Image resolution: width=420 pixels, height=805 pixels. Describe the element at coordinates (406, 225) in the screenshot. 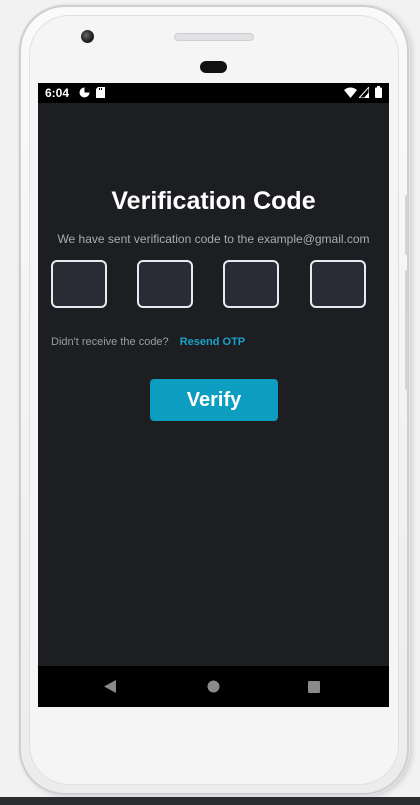

I see `power-button` at that location.